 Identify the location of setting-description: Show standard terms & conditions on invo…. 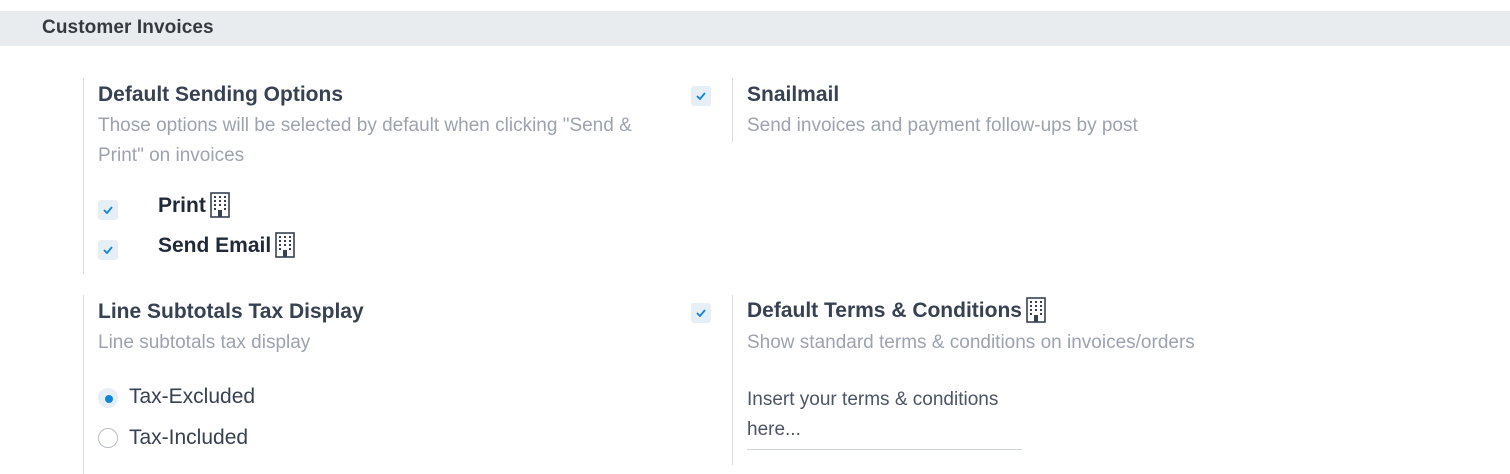
(971, 342).